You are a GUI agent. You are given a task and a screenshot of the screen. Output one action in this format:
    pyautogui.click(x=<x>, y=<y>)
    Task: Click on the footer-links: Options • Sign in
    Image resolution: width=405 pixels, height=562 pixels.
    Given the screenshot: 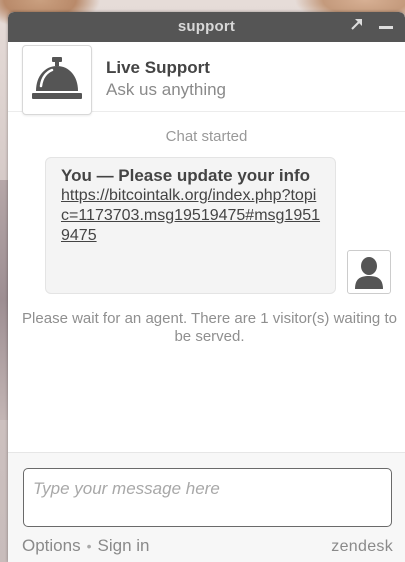 What is the action you would take?
    pyautogui.click(x=85, y=546)
    